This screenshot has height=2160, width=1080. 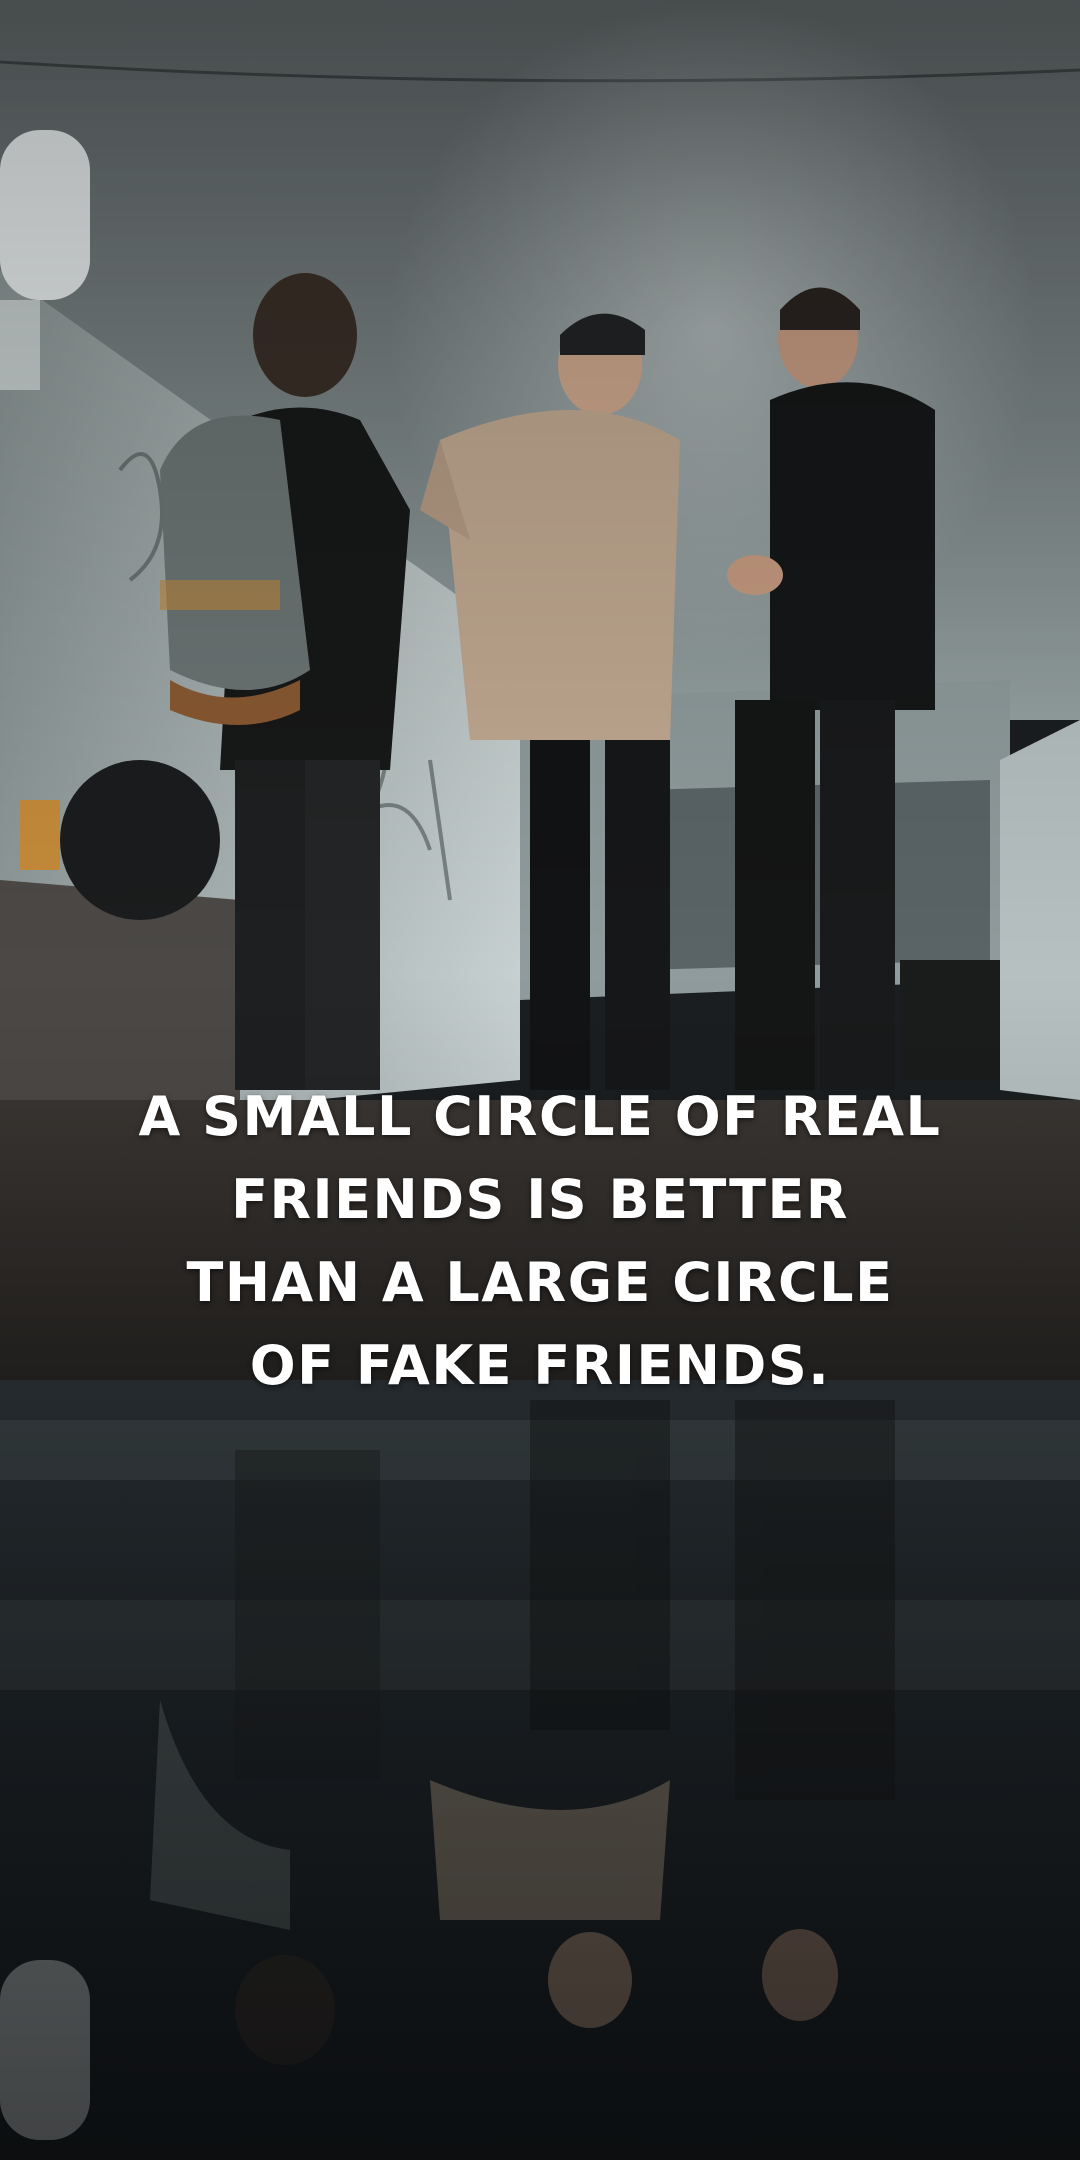 I want to click on quote-line-1: A SMALL CIRCLE OF REAL, so click(x=540, y=1116).